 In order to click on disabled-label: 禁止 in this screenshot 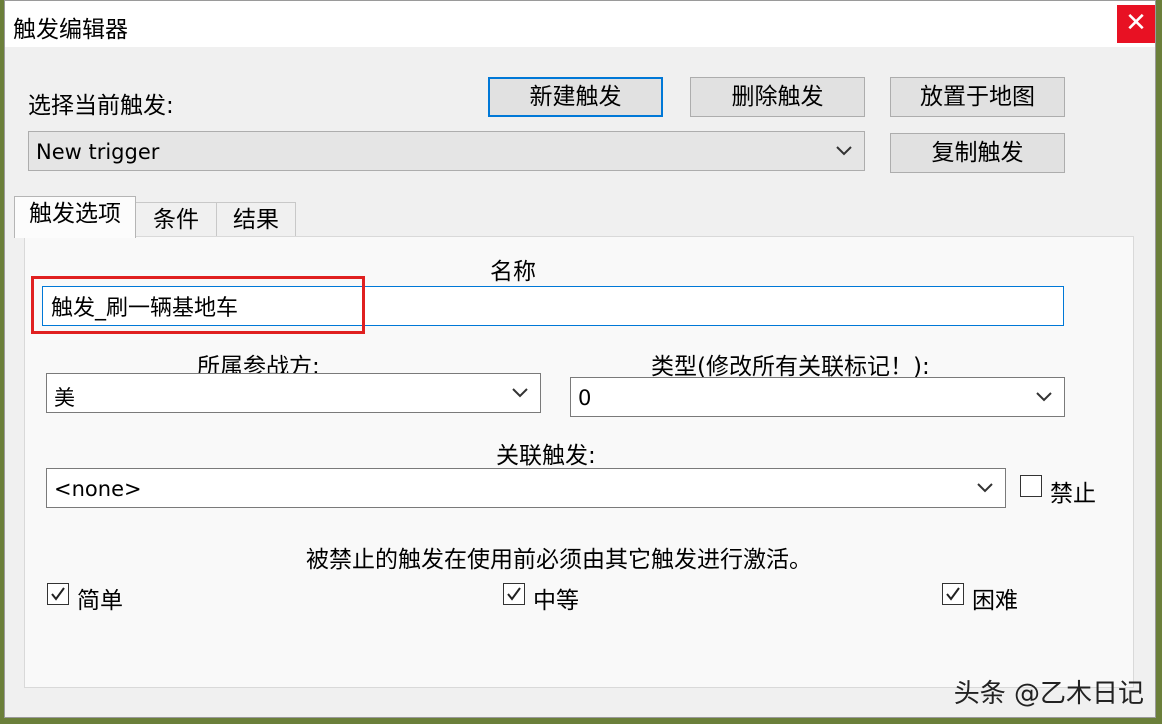, I will do `click(1073, 494)`.